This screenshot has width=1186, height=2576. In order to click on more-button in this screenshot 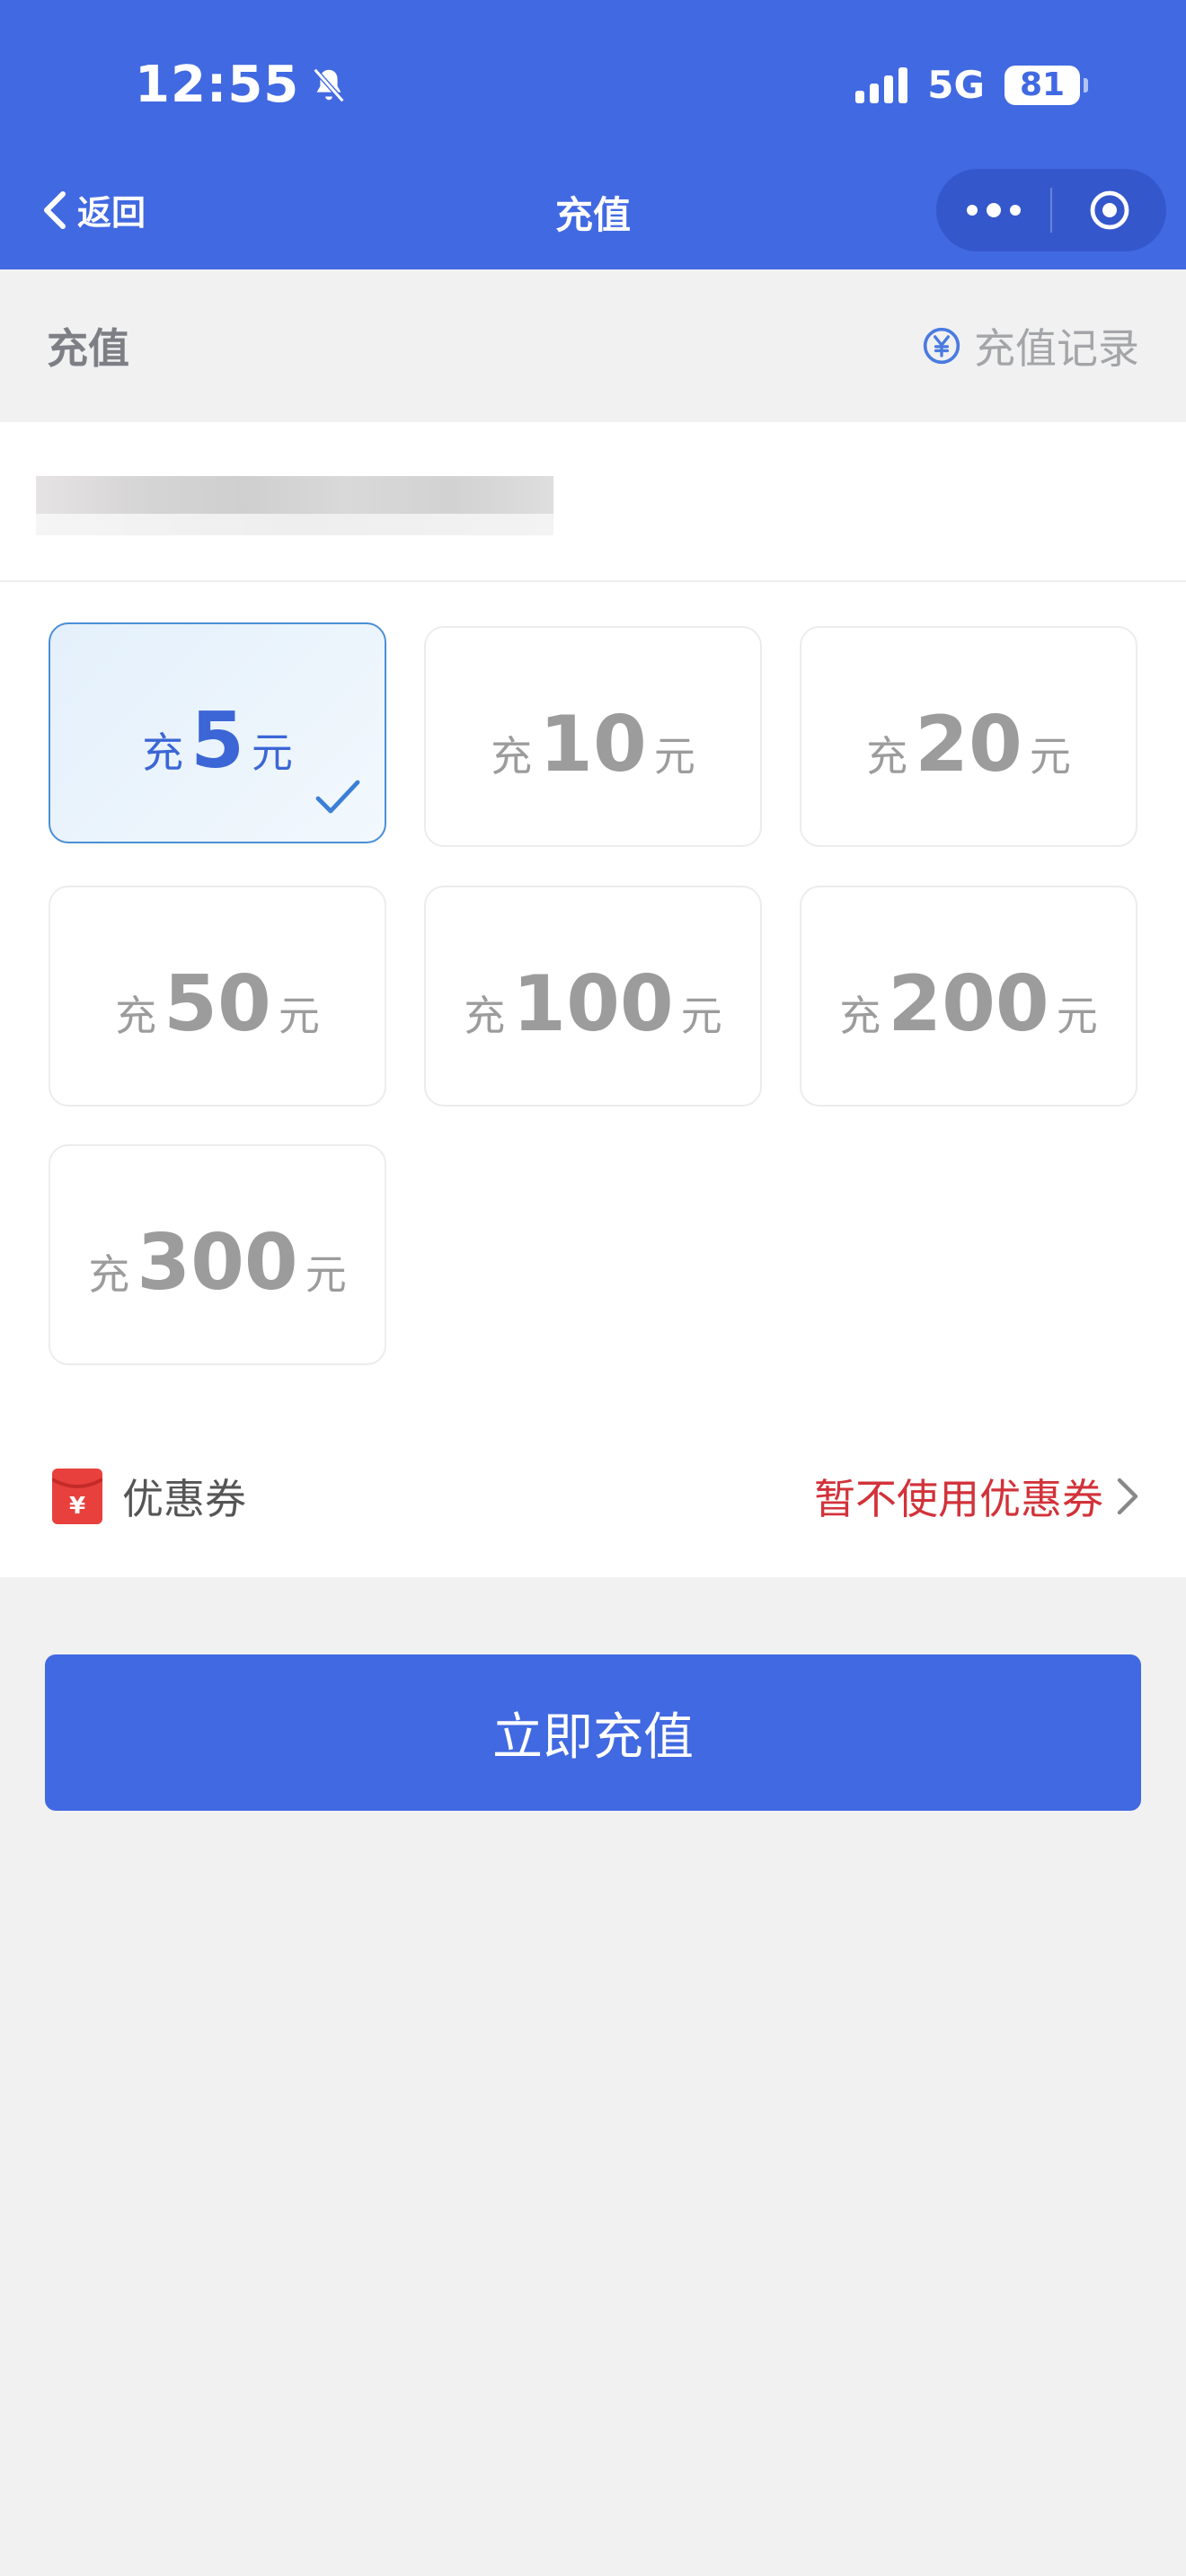, I will do `click(993, 210)`.